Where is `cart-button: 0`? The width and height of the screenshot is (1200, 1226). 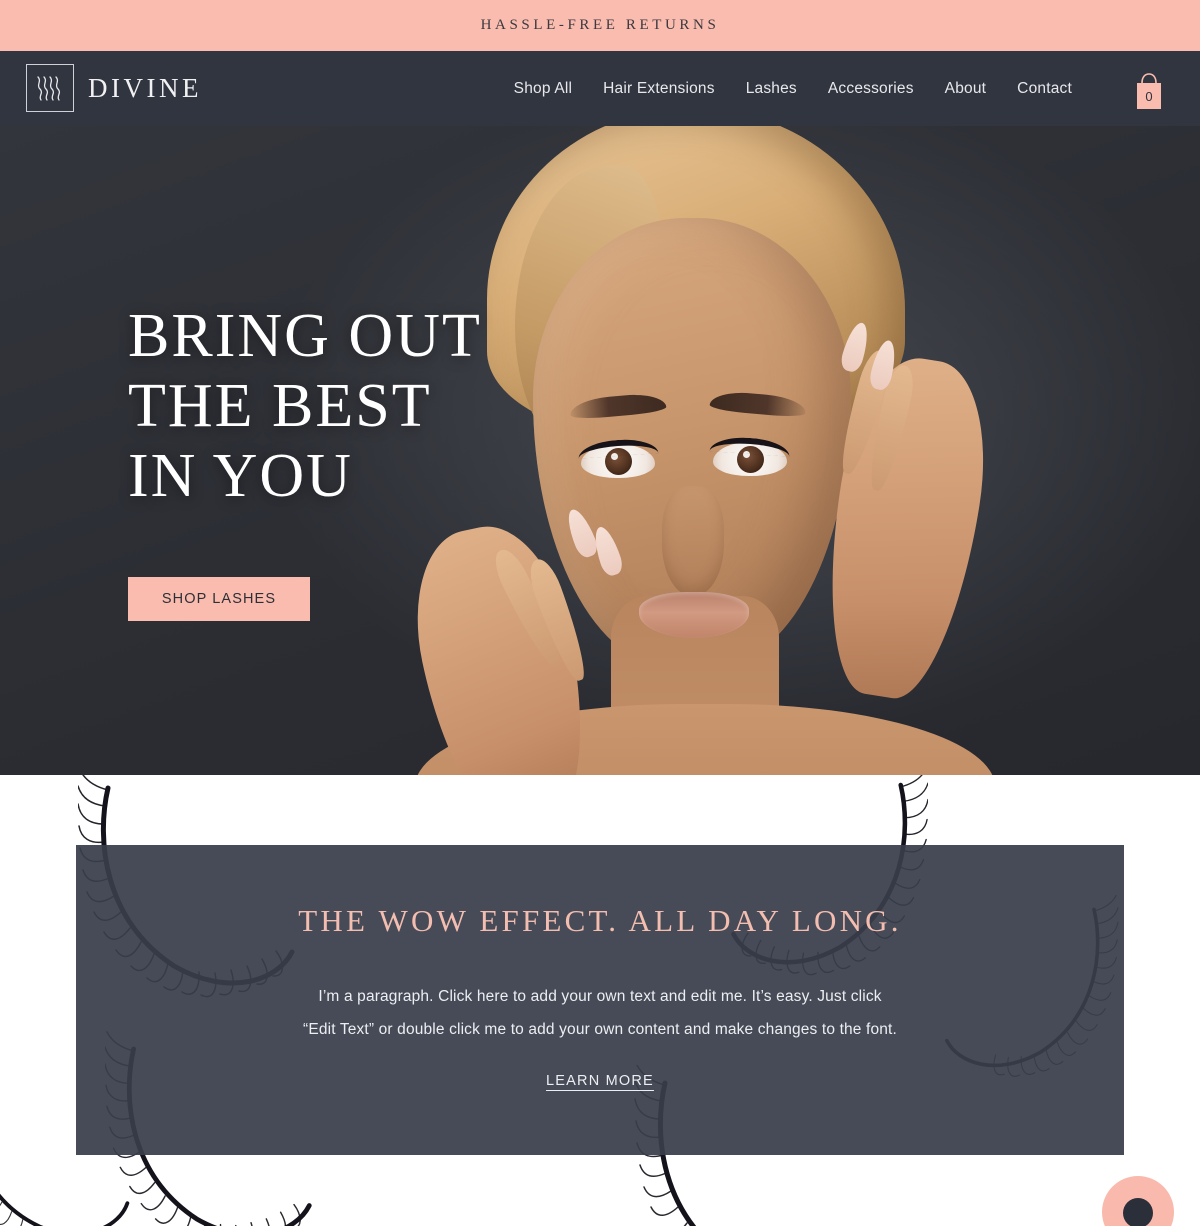 cart-button: 0 is located at coordinates (1149, 91).